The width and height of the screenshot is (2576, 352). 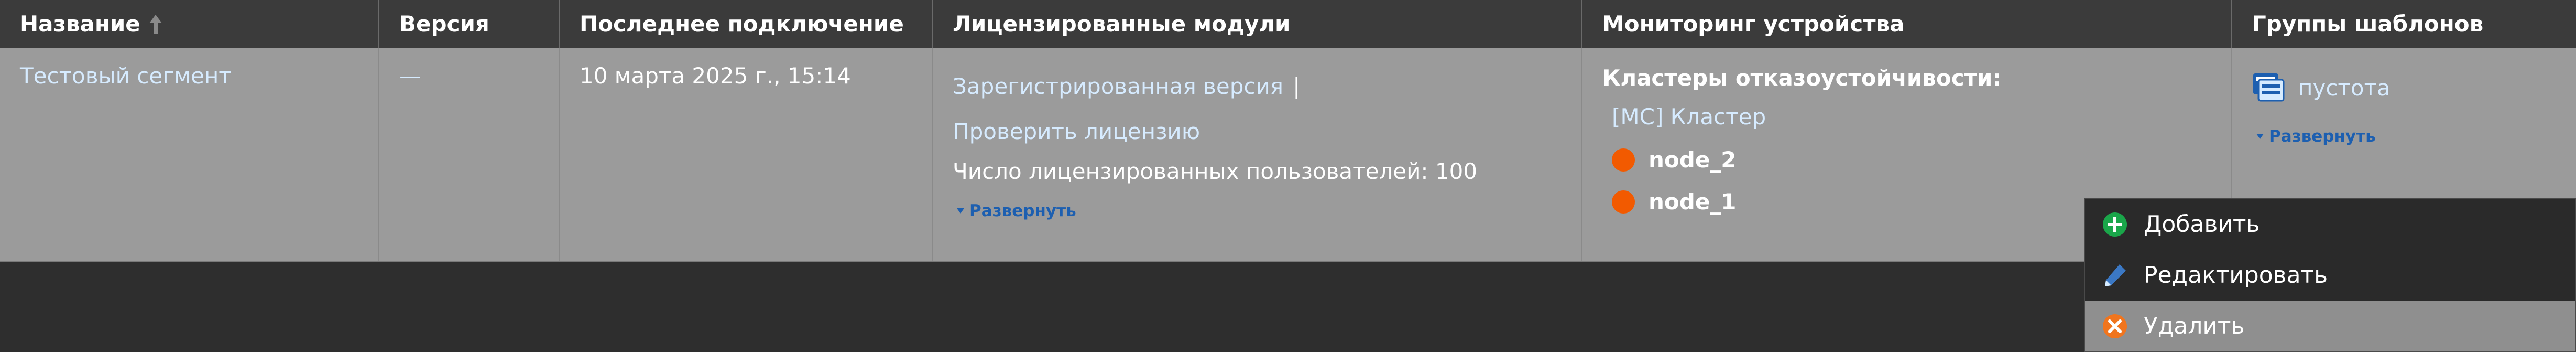 What do you see at coordinates (1802, 78) in the screenshot?
I see `clusters-title: Кластеры отказоустойчивости:` at bounding box center [1802, 78].